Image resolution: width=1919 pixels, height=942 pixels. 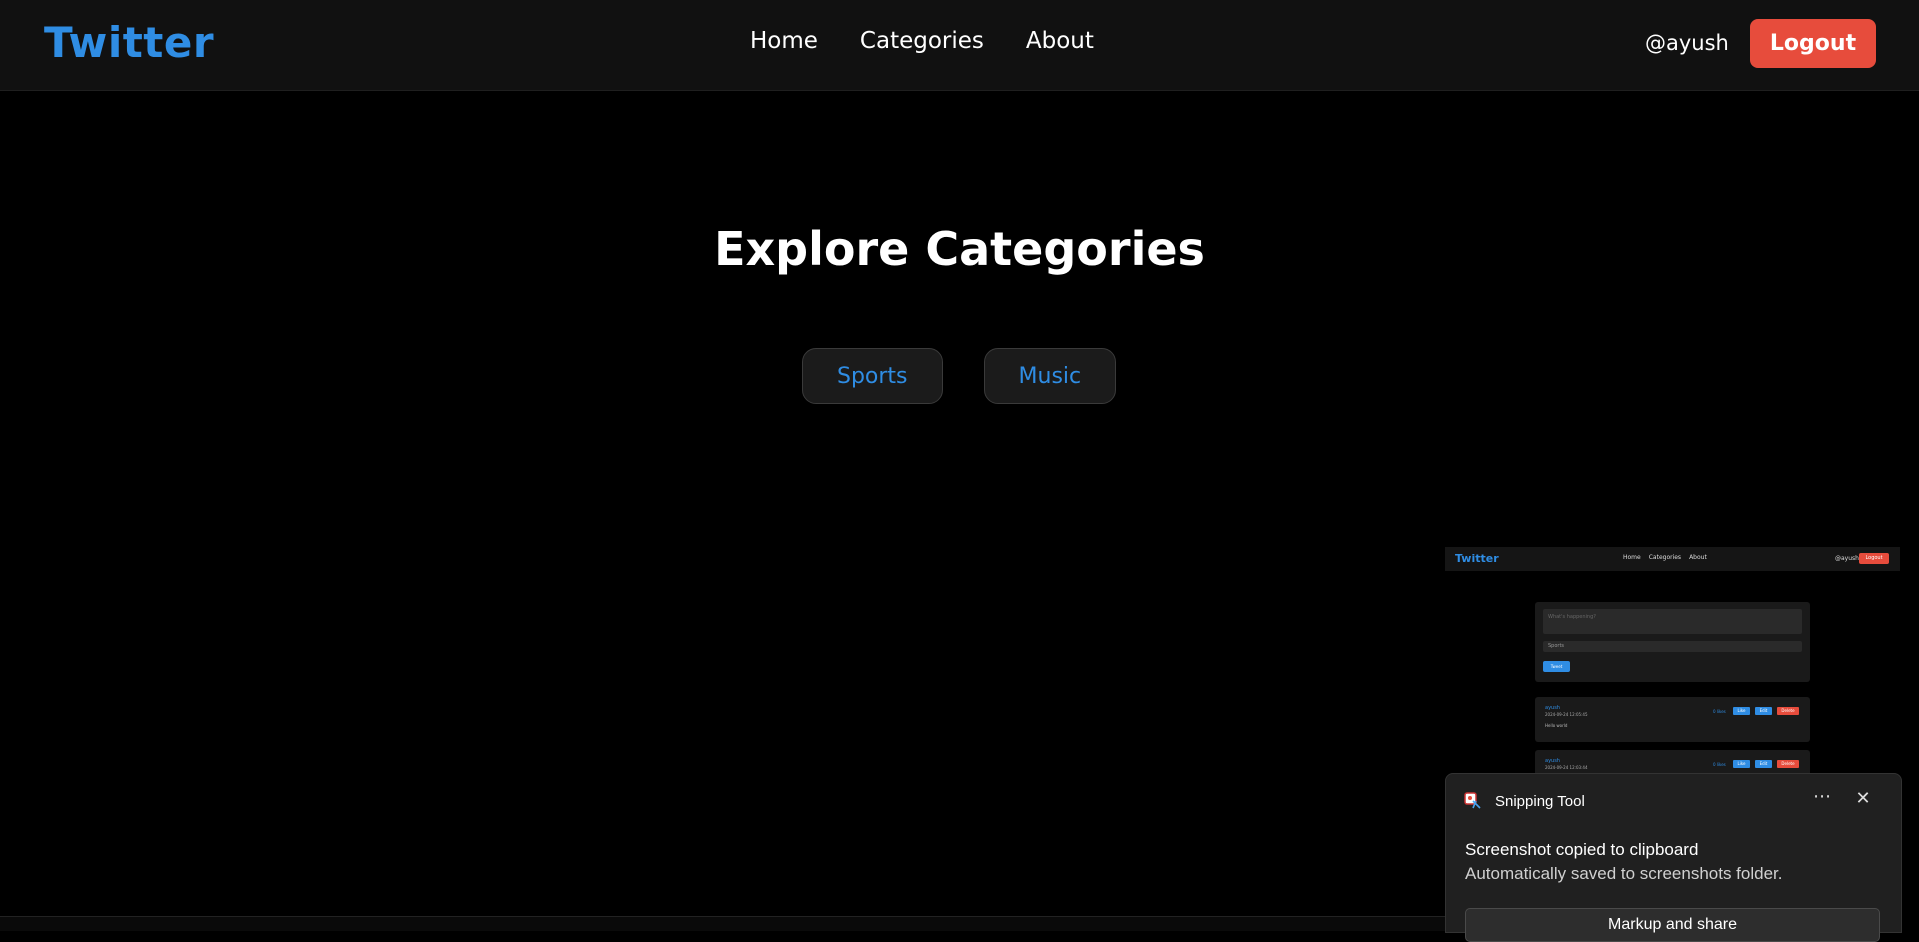 I want to click on ellipsis-icon: ⋯, so click(x=1822, y=799).